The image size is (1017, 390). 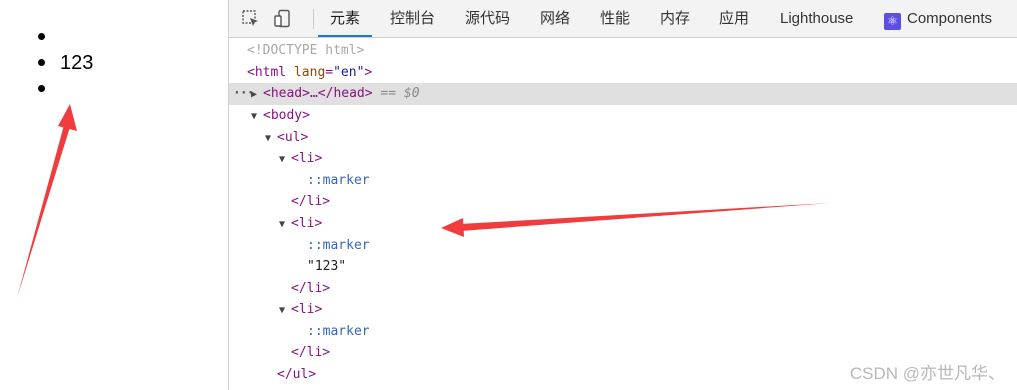 I want to click on dom-node-body: ▼ <body>, so click(x=623, y=116).